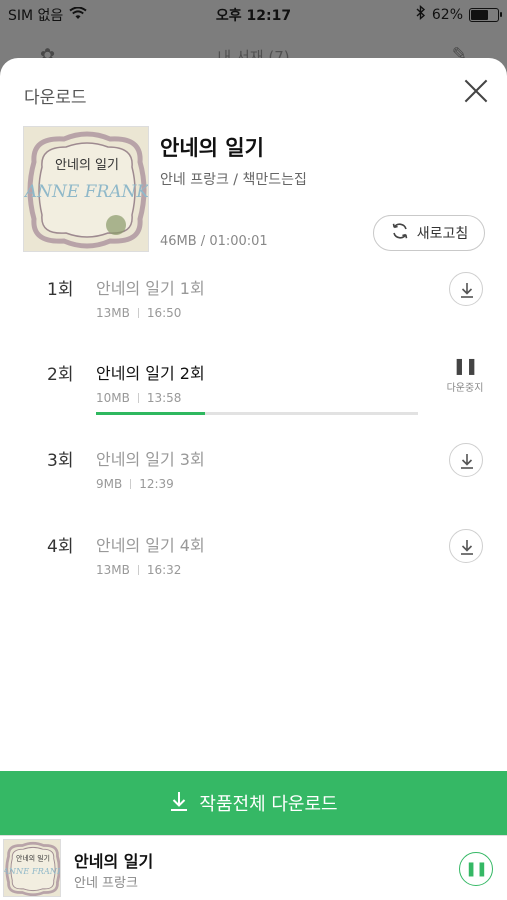  What do you see at coordinates (86, 192) in the screenshot?
I see `cover-author-text: ANNE FRANK` at bounding box center [86, 192].